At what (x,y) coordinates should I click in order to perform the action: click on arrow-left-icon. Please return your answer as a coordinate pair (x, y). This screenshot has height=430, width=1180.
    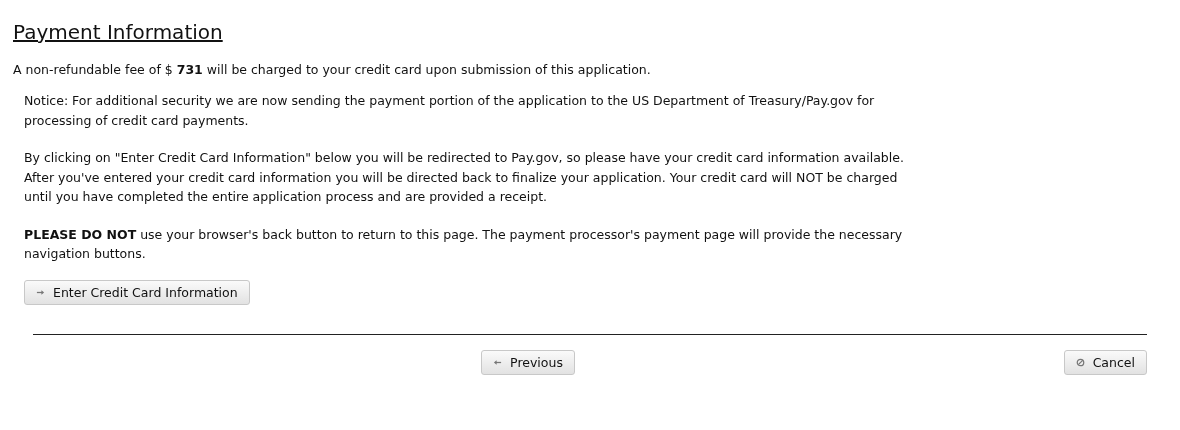
    Looking at the image, I should click on (498, 362).